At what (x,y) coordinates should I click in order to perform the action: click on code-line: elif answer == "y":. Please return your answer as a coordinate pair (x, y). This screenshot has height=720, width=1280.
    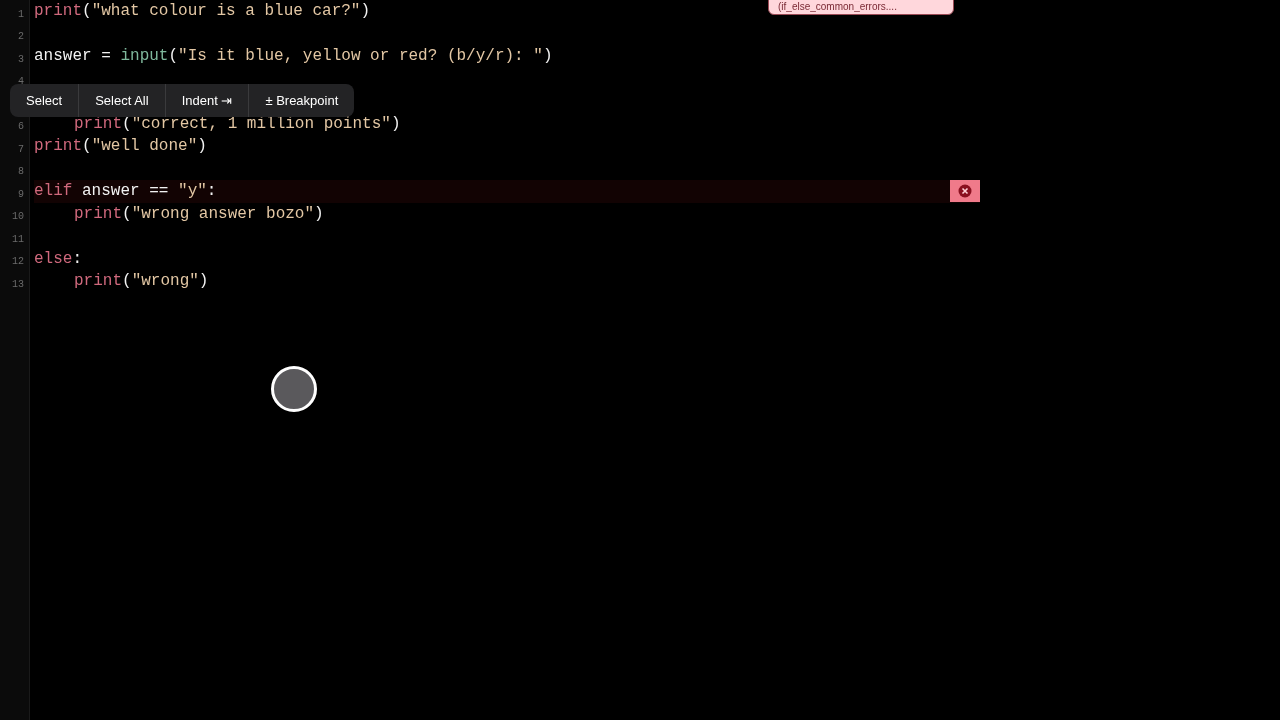
    Looking at the image, I should click on (125, 191).